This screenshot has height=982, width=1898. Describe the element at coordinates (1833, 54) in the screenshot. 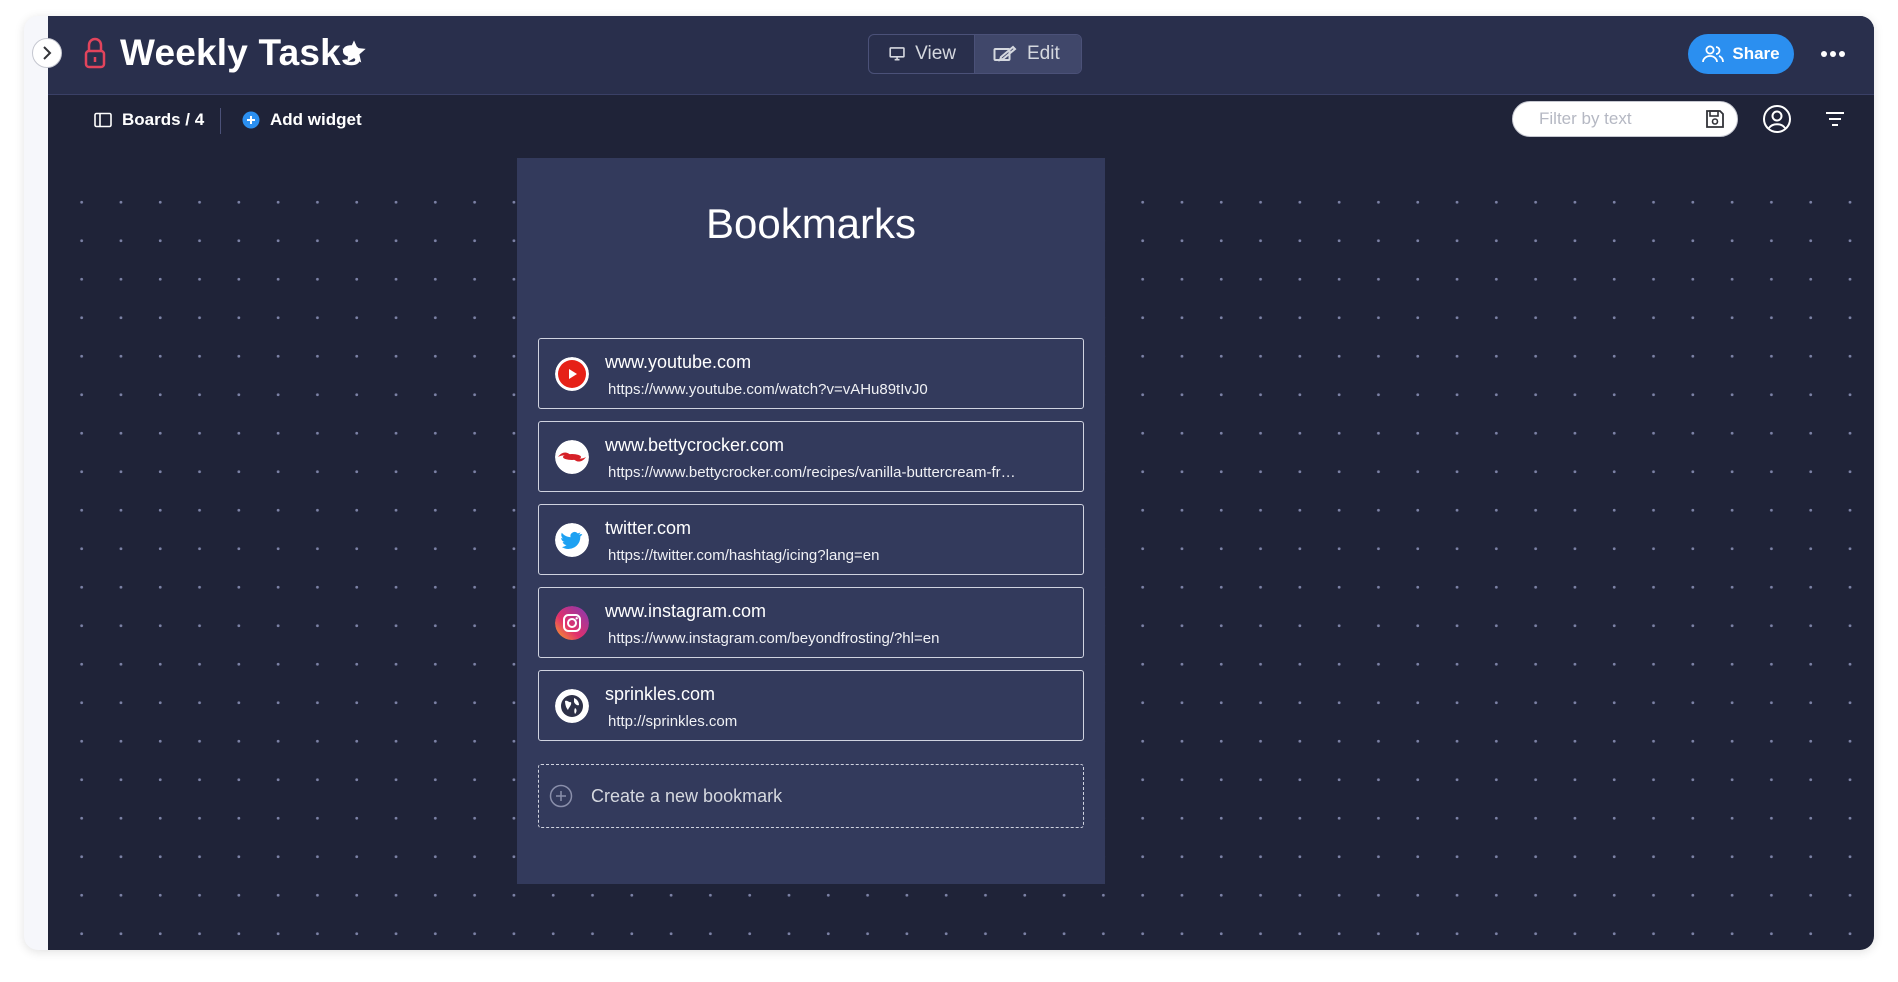

I see `more-options-icon` at that location.